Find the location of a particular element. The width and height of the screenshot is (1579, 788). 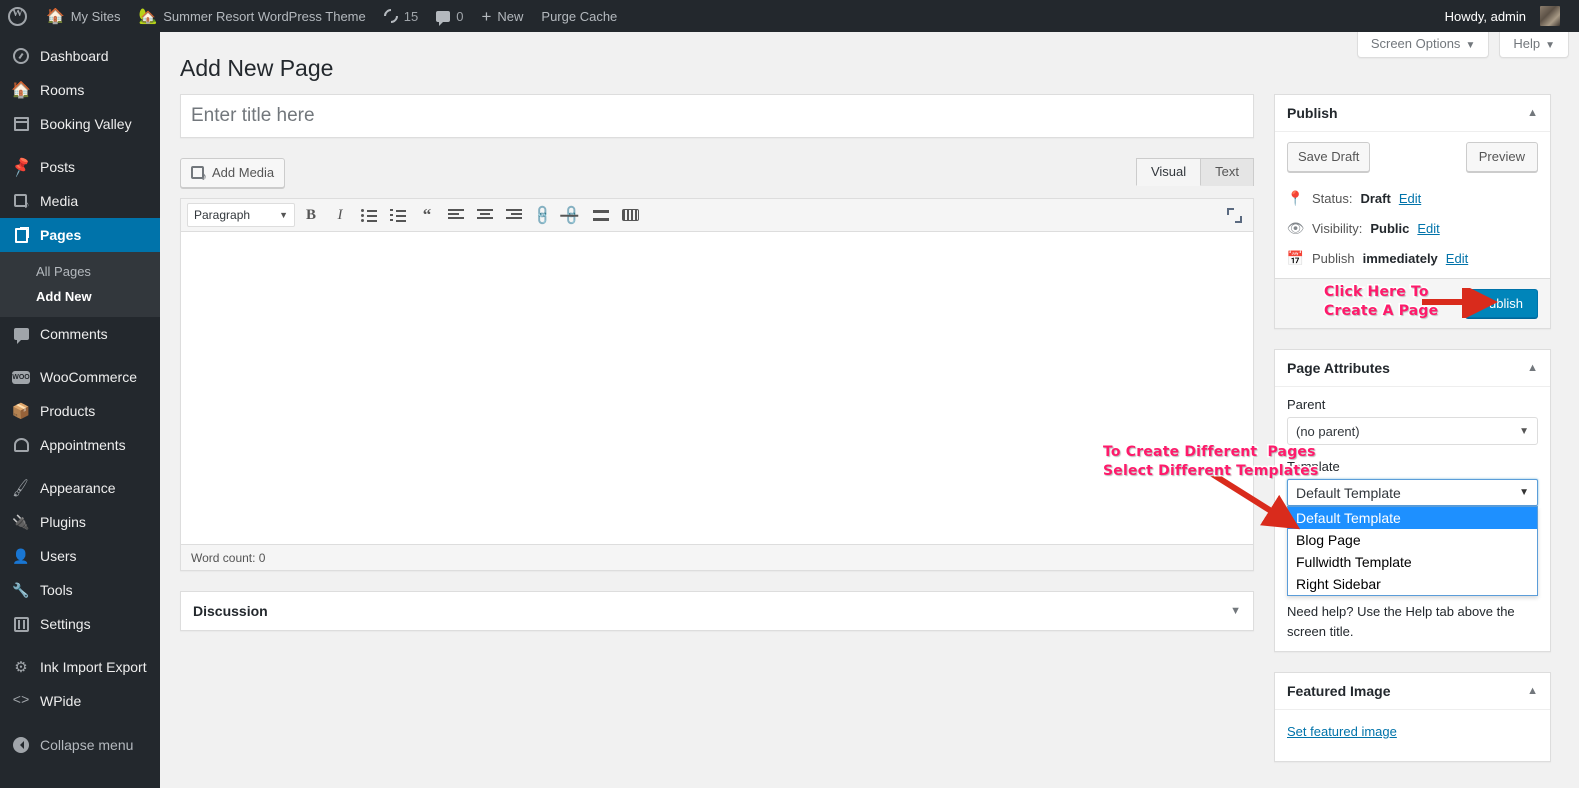

italic-icon: I is located at coordinates (340, 215).